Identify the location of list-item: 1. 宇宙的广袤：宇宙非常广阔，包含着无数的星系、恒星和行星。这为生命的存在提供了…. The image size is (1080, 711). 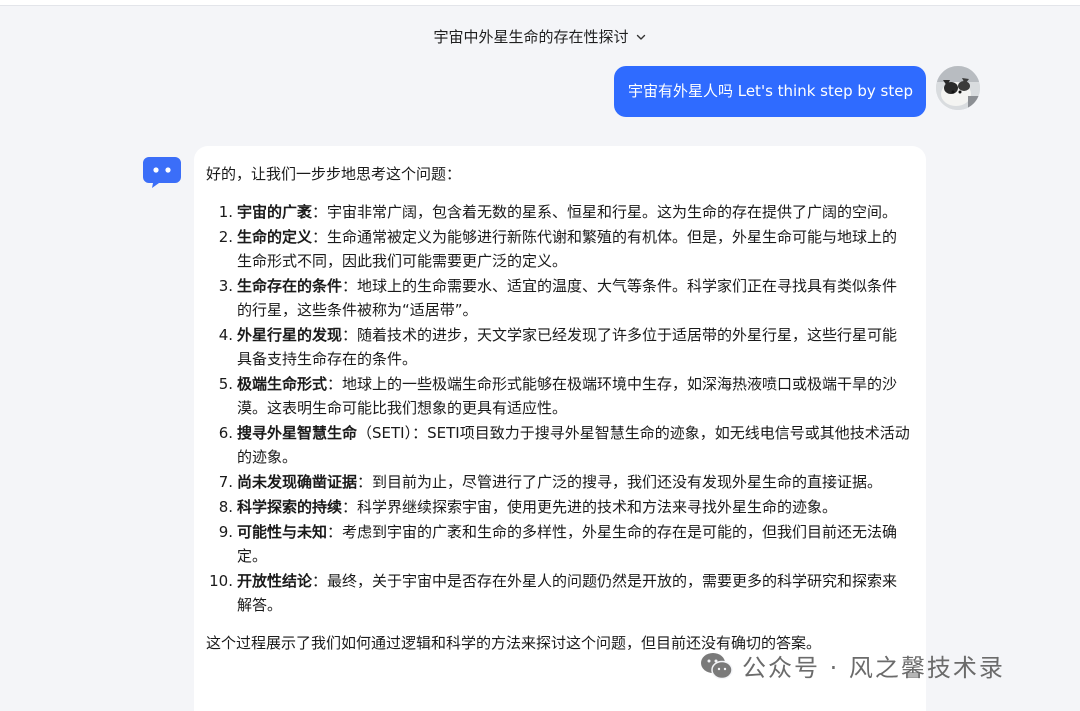
(558, 212).